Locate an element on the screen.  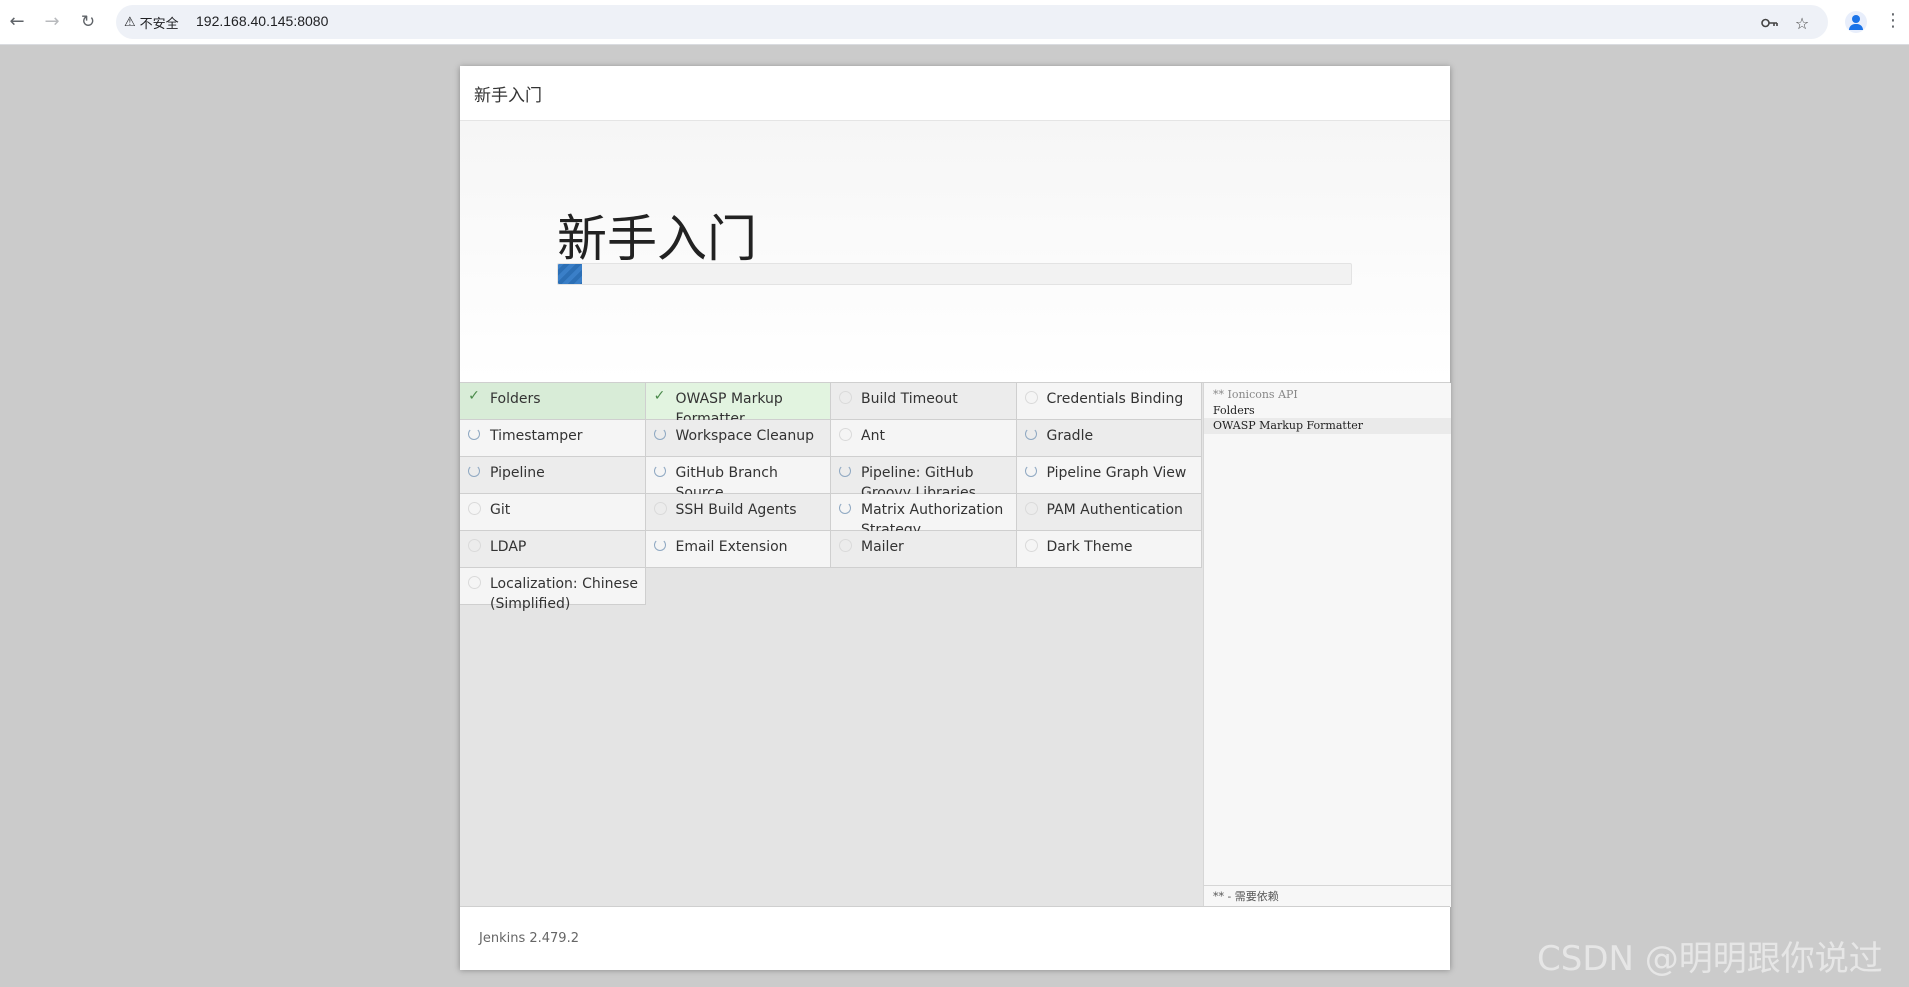
key-icon is located at coordinates (1770, 23).